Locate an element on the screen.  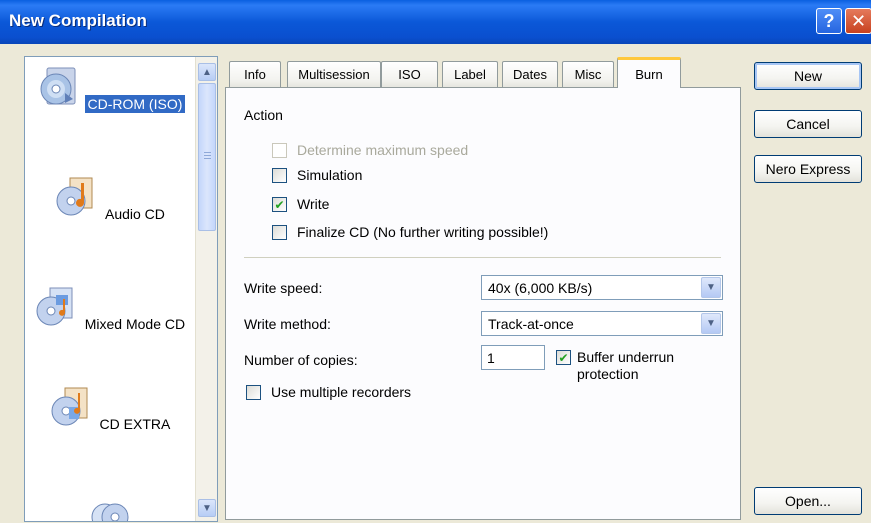
cd-copy-icon is located at coordinates (110, 512).